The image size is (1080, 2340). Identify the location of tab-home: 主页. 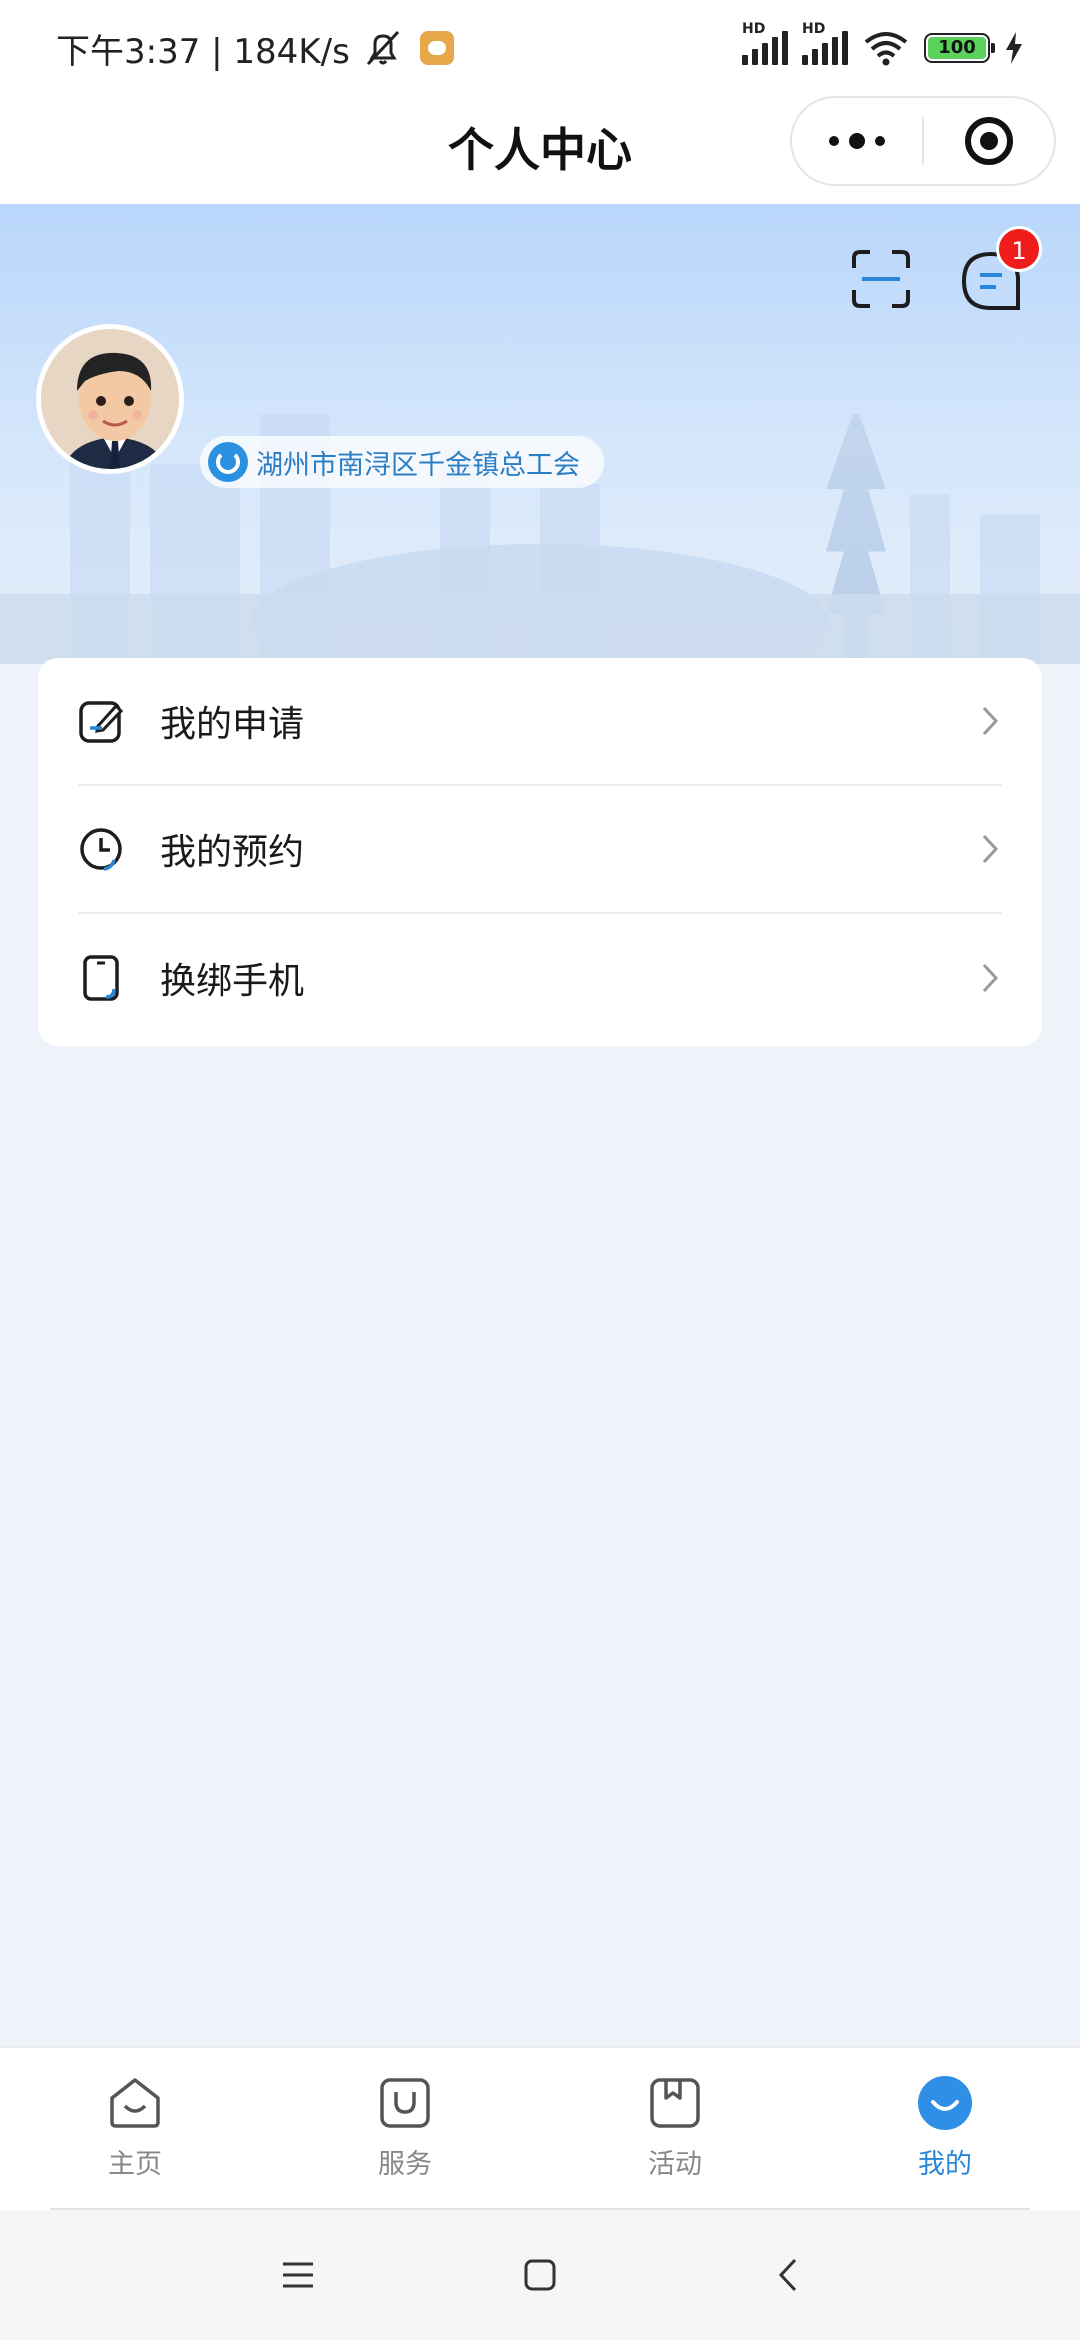
(135, 2129).